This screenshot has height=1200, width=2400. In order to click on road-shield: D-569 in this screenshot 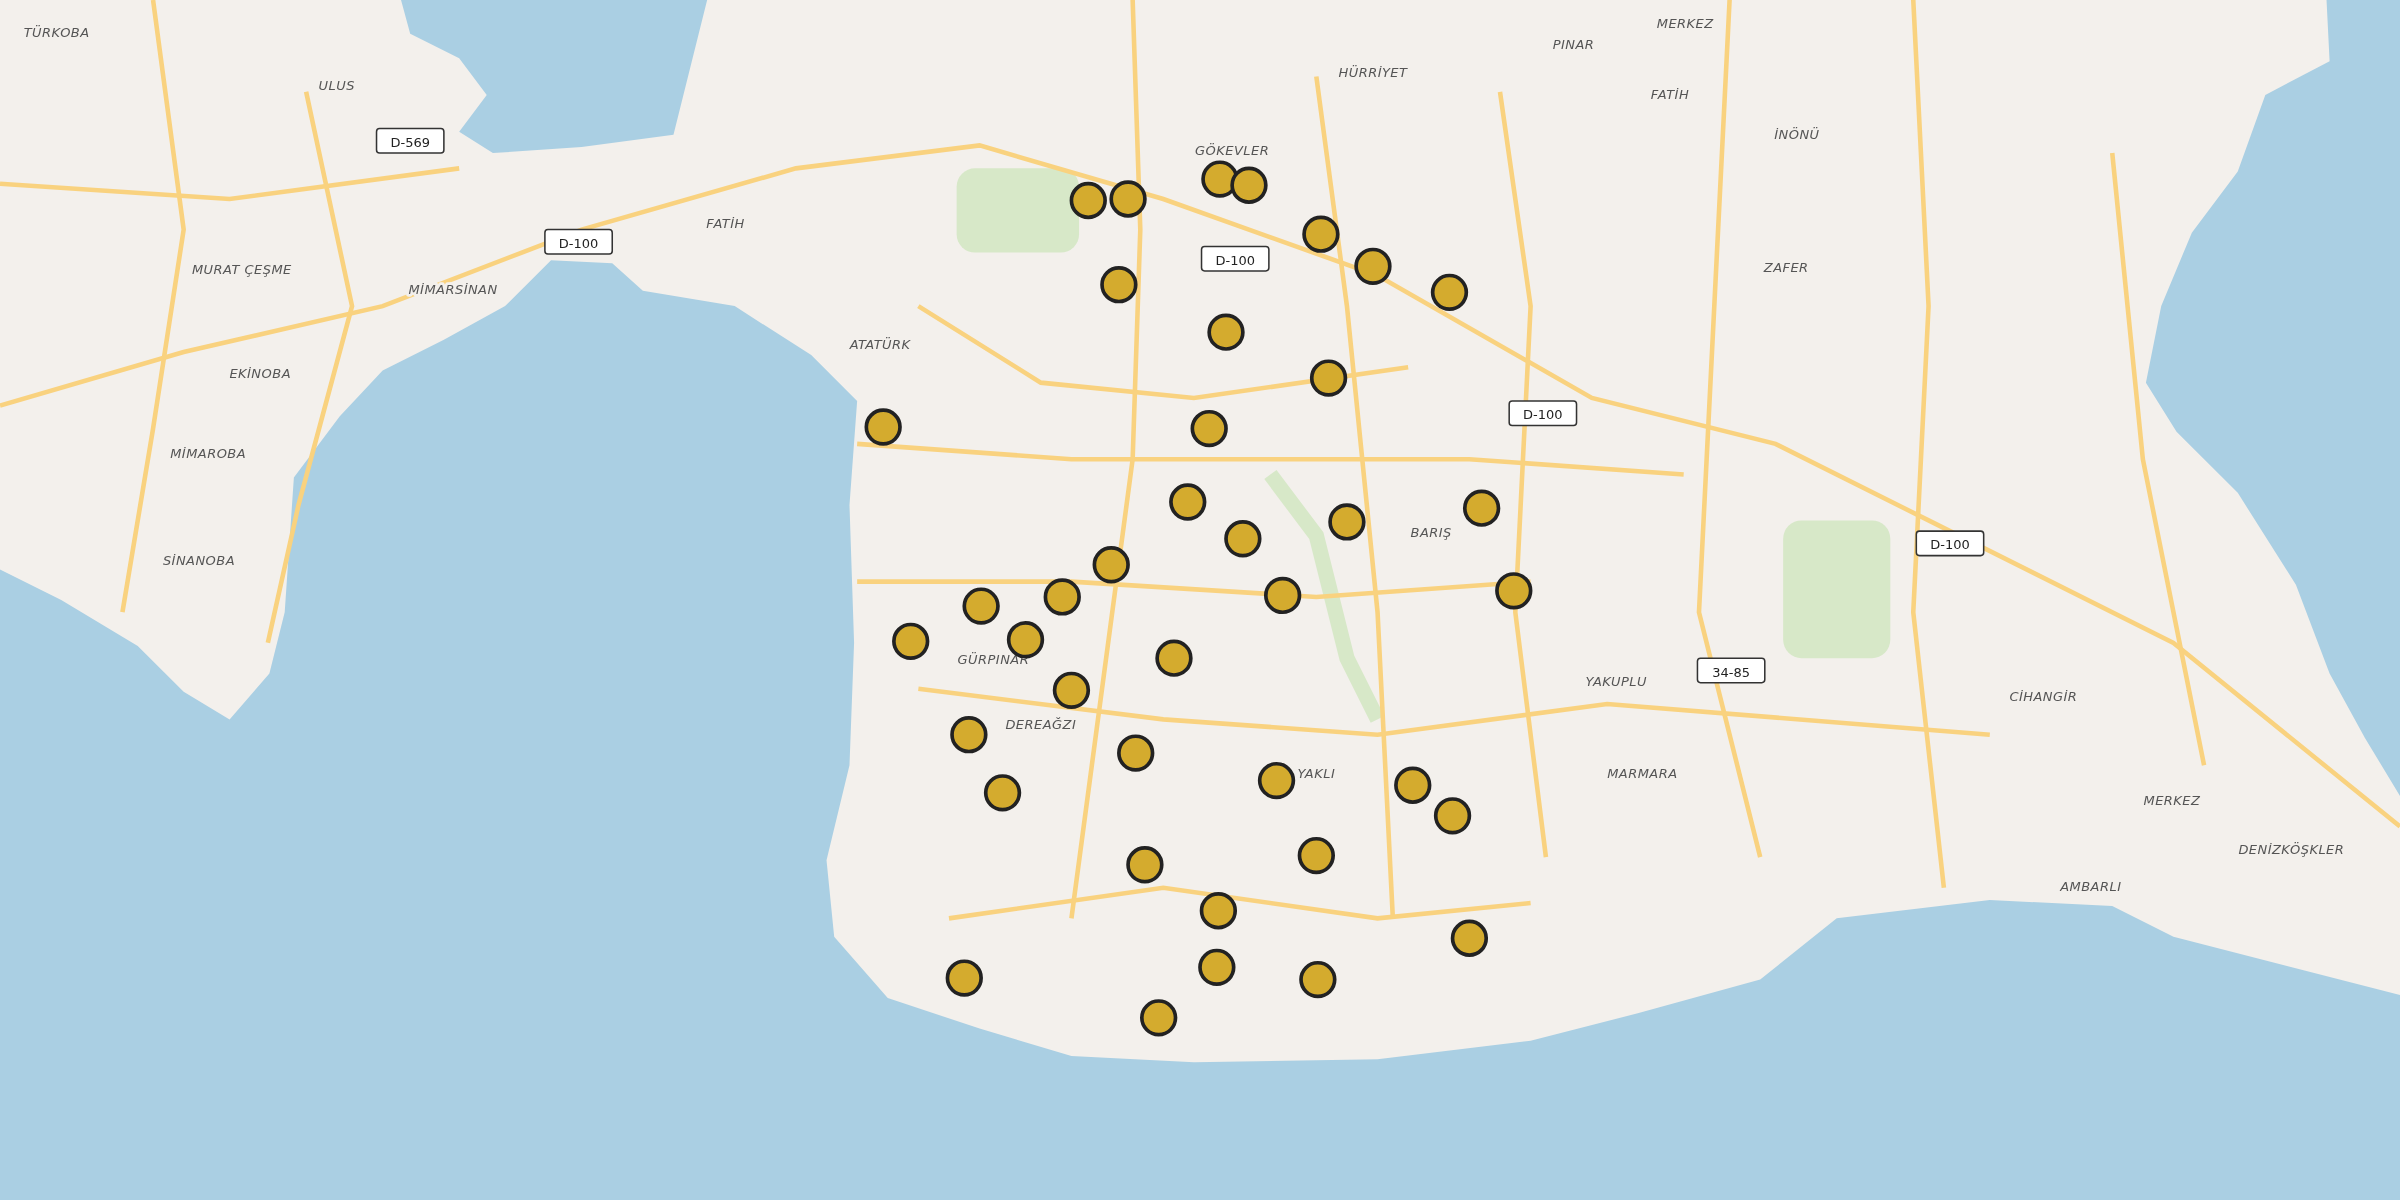, I will do `click(410, 140)`.